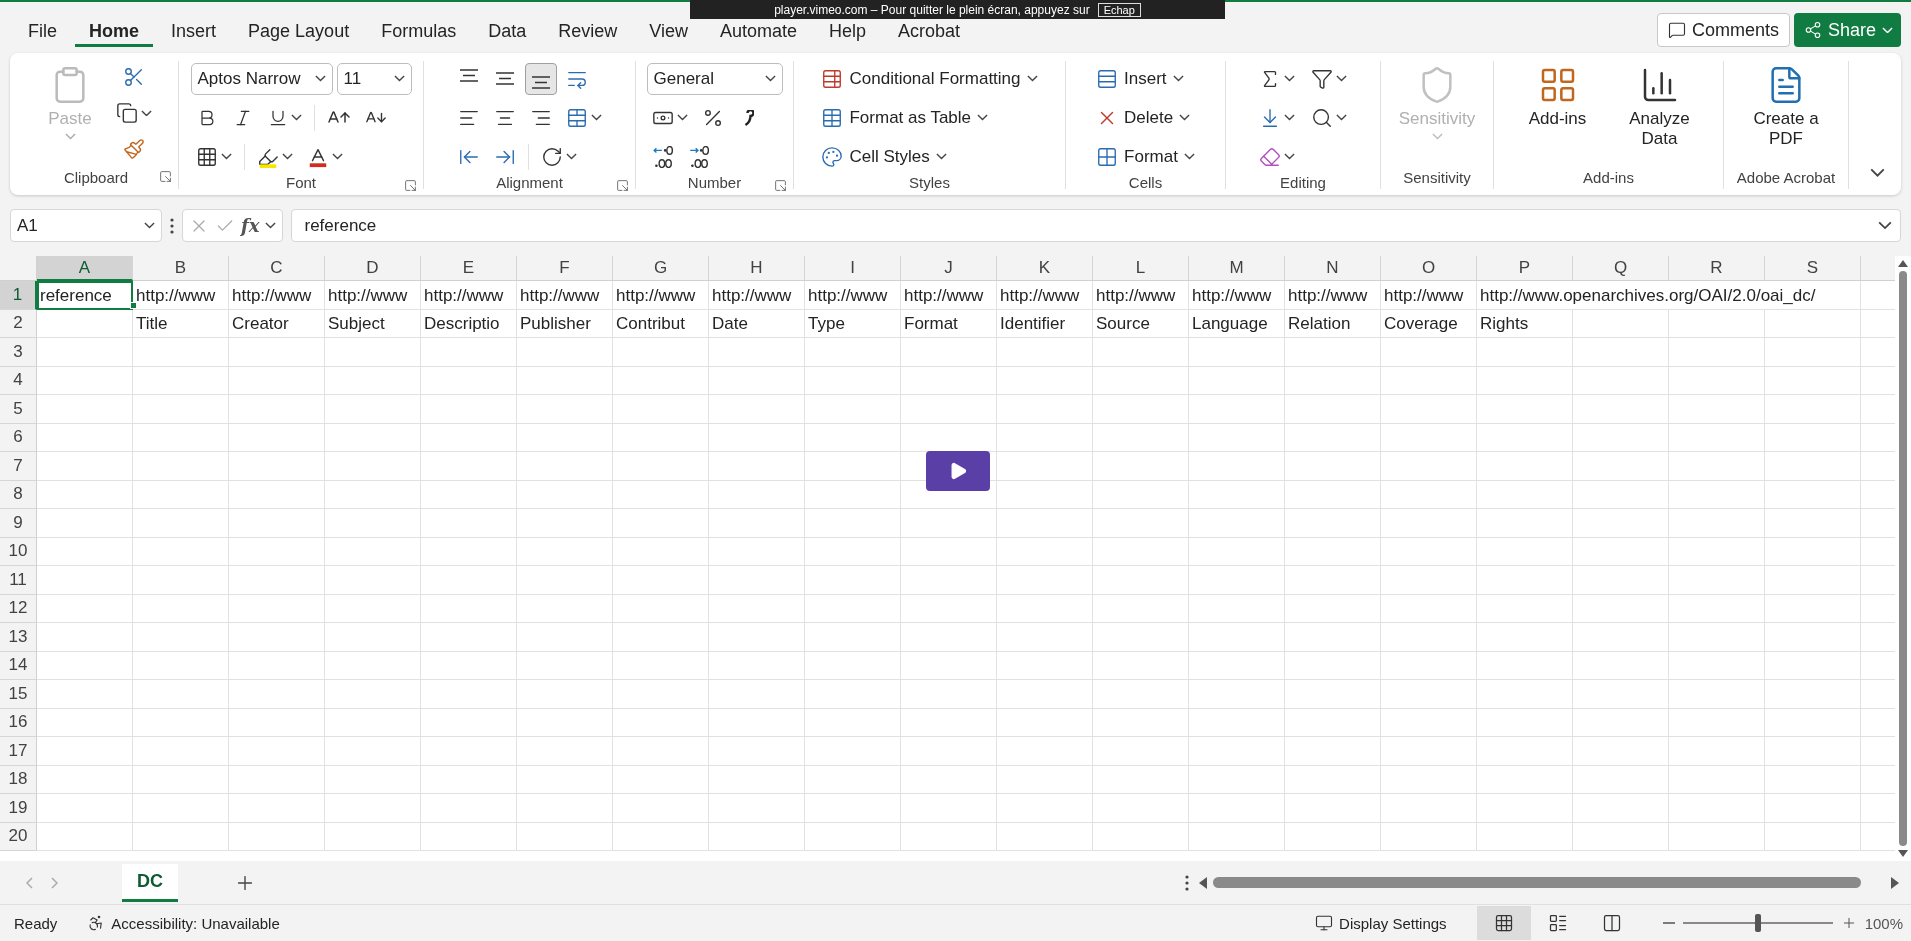  I want to click on menu-tab: View, so click(668, 33).